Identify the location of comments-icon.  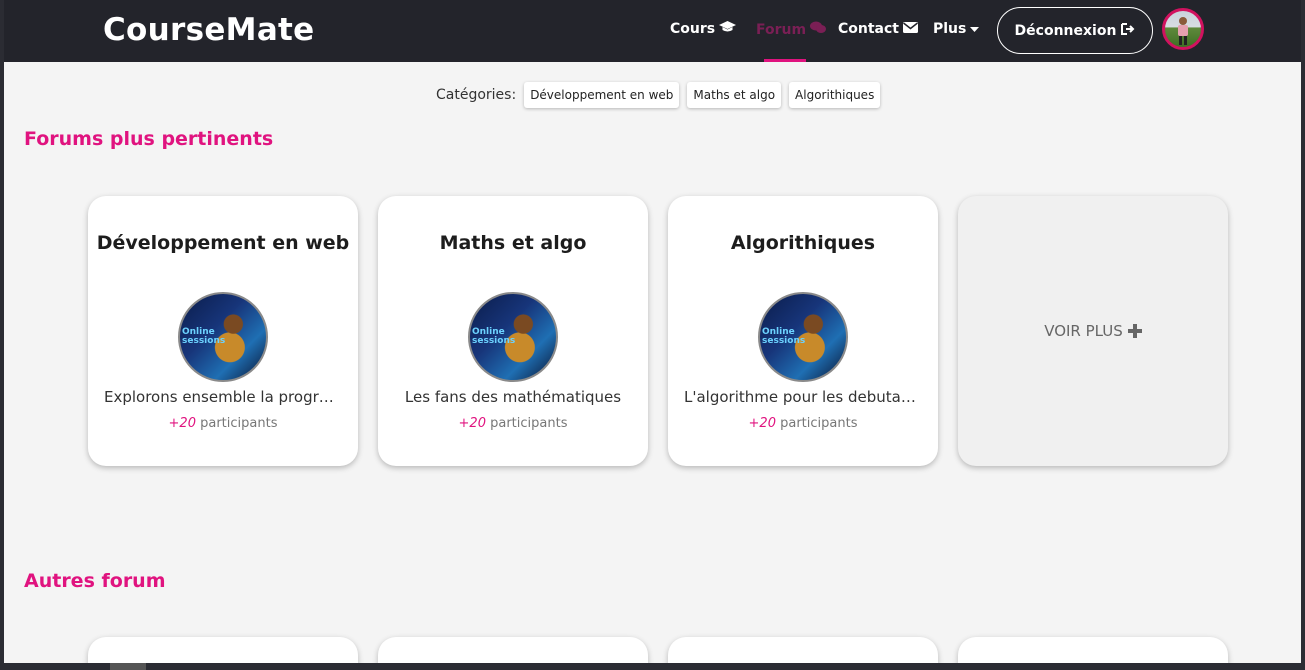
(818, 29).